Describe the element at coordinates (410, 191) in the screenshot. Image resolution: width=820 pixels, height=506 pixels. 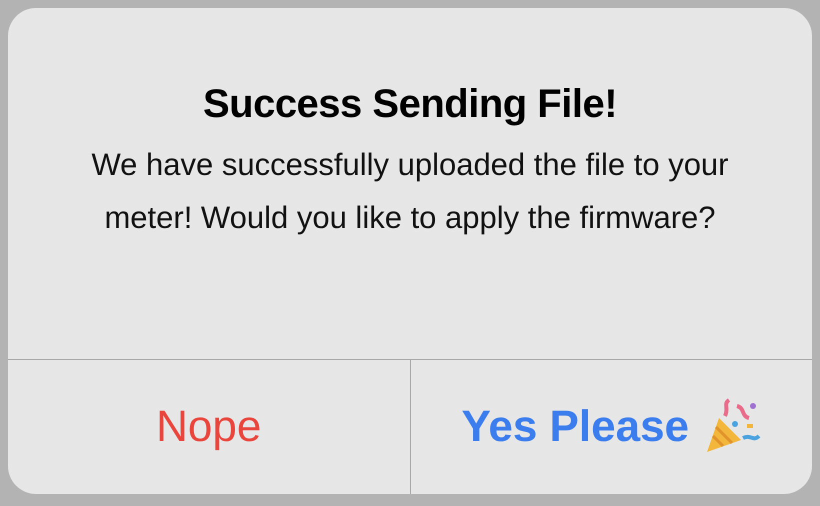
I see `dialog-message: We have successfully uploaded the file to your meter! Would you like to apply the firmware?` at that location.